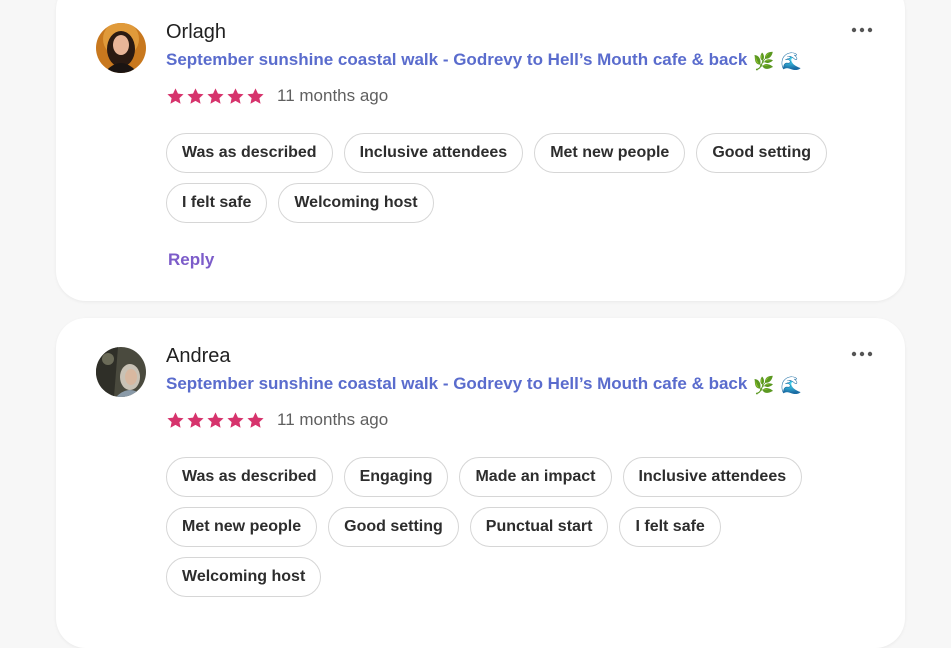 The width and height of the screenshot is (951, 648). I want to click on reviewer-name: Orlagh, so click(196, 32).